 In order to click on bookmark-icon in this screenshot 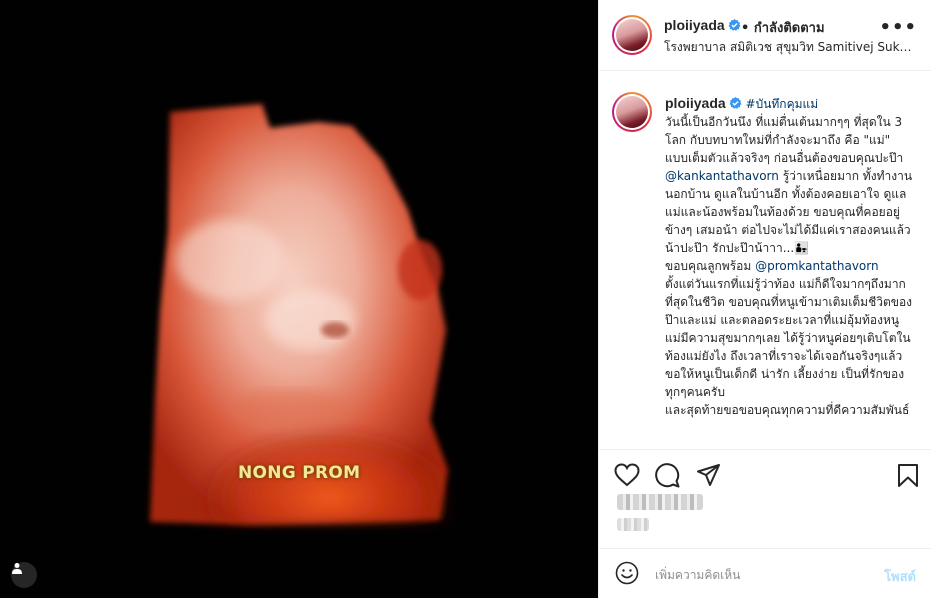, I will do `click(908, 475)`.